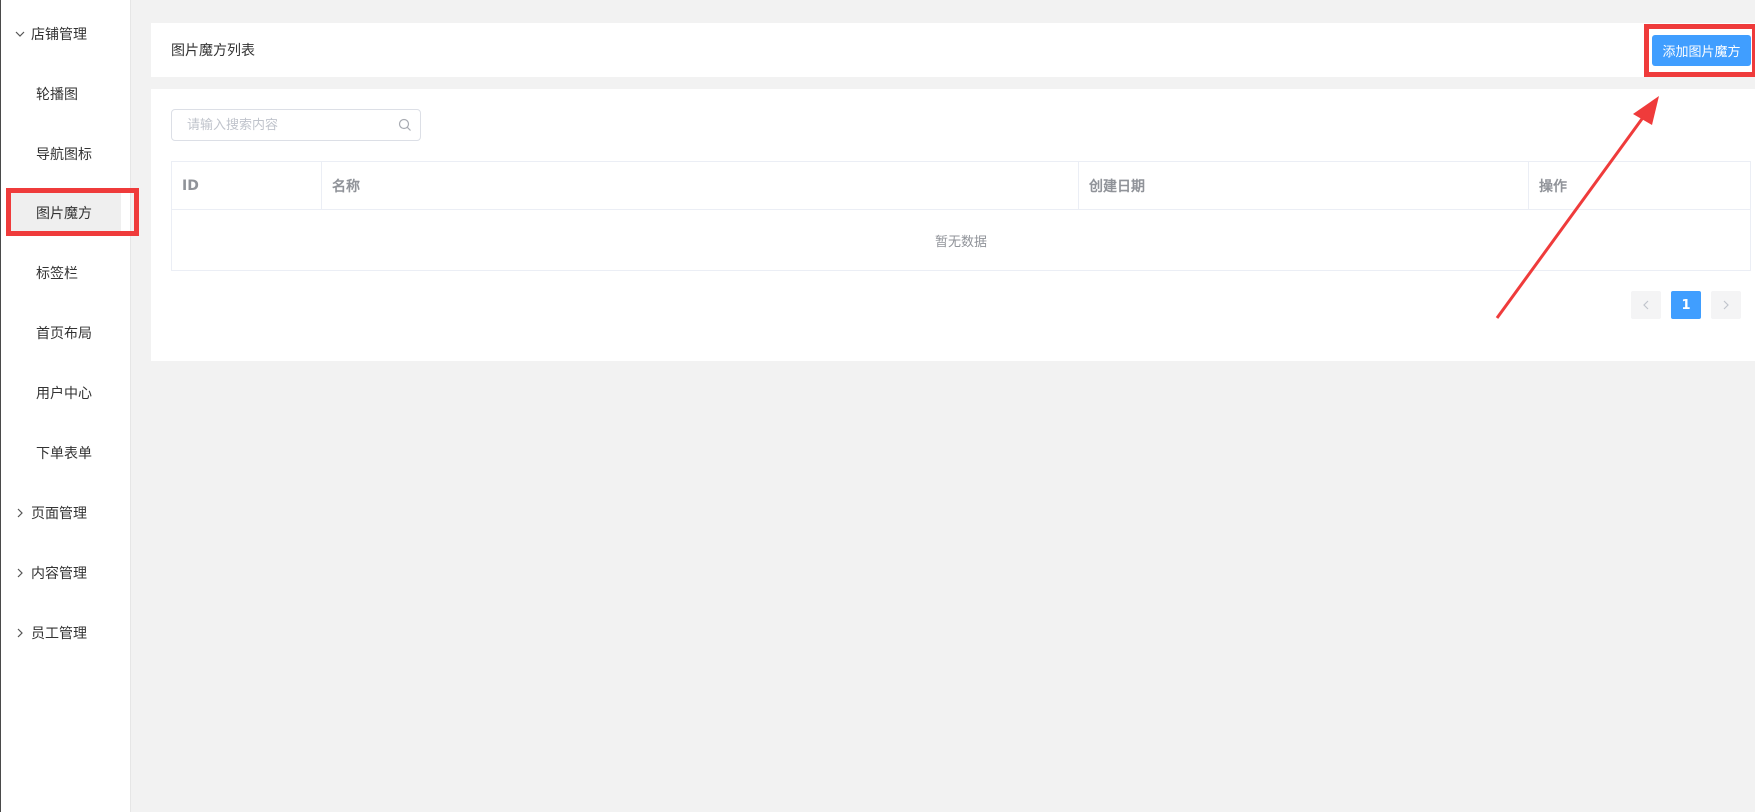 The width and height of the screenshot is (1755, 812). I want to click on search-box, so click(296, 125).